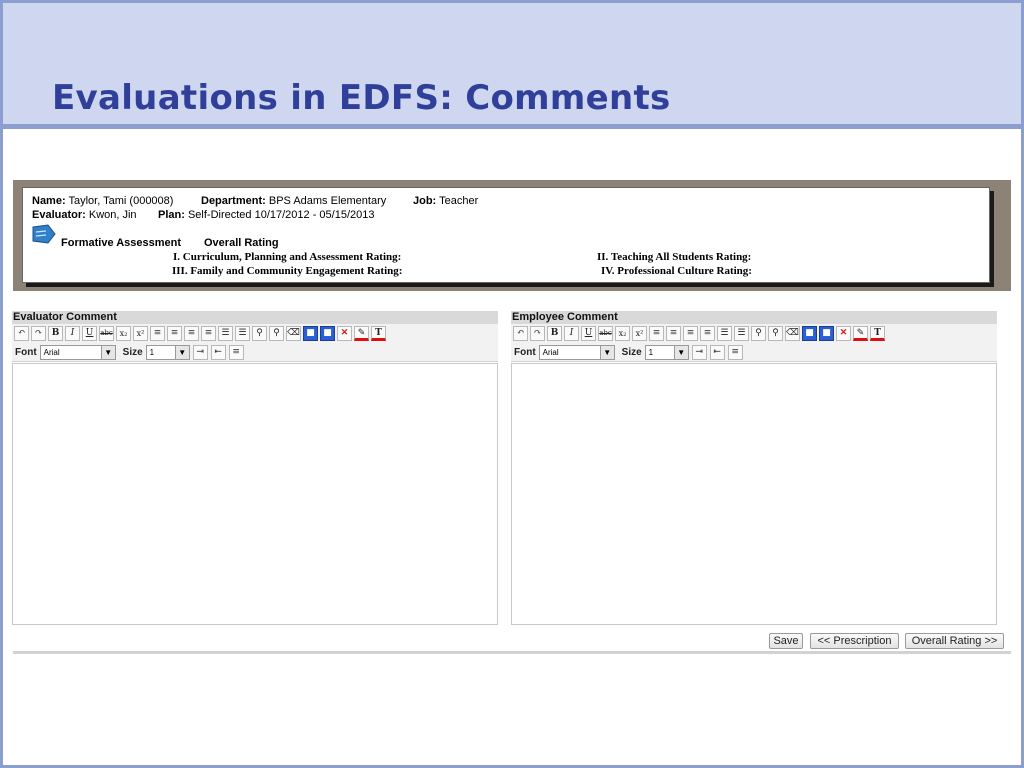  I want to click on plan-label: Plan:, so click(171, 215).